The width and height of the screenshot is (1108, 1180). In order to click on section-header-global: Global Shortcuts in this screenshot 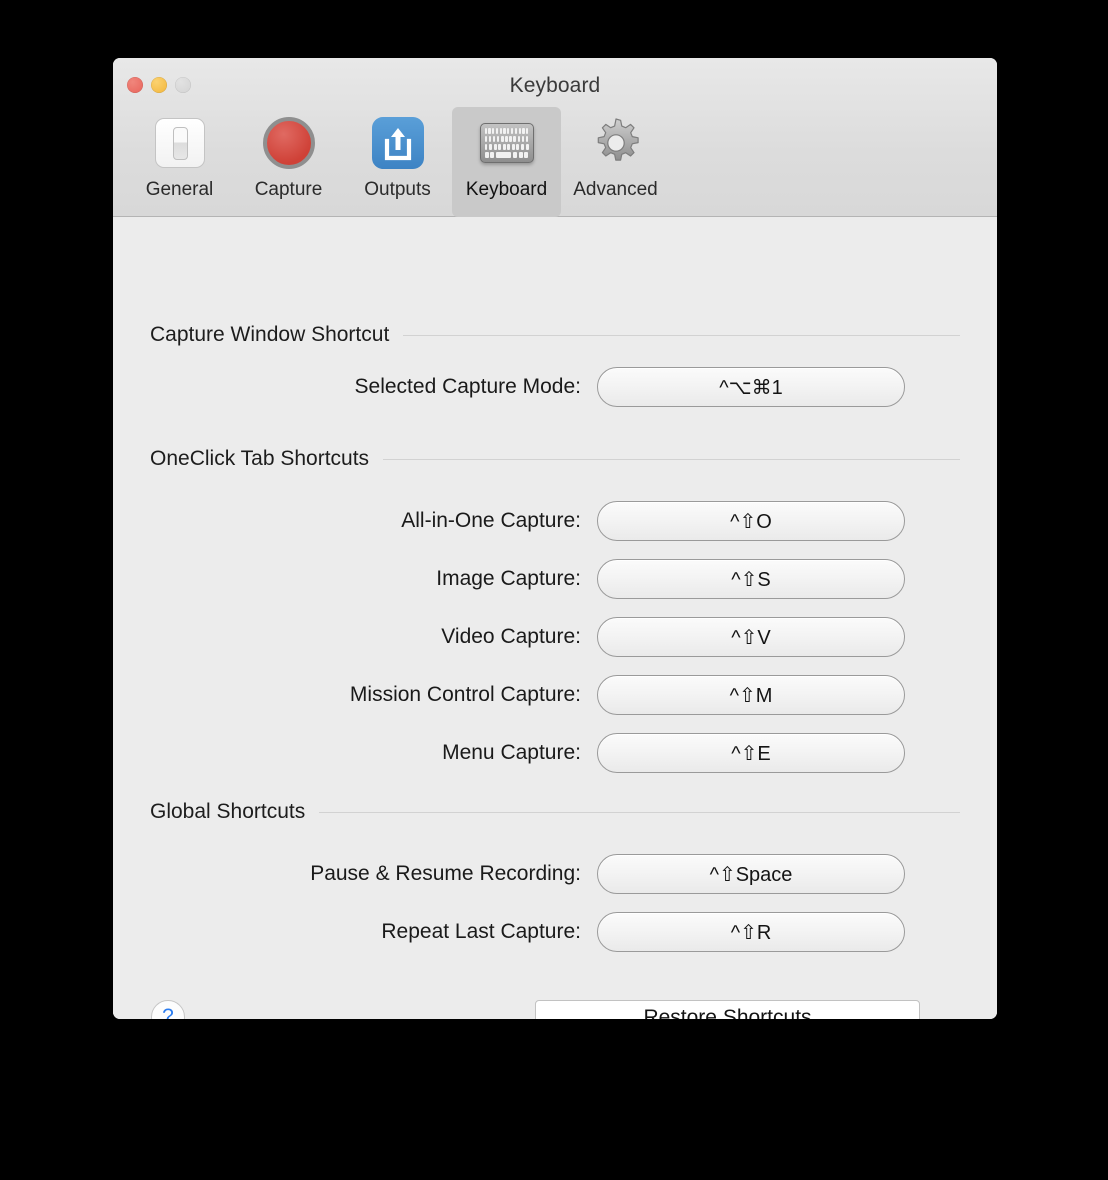, I will do `click(555, 812)`.